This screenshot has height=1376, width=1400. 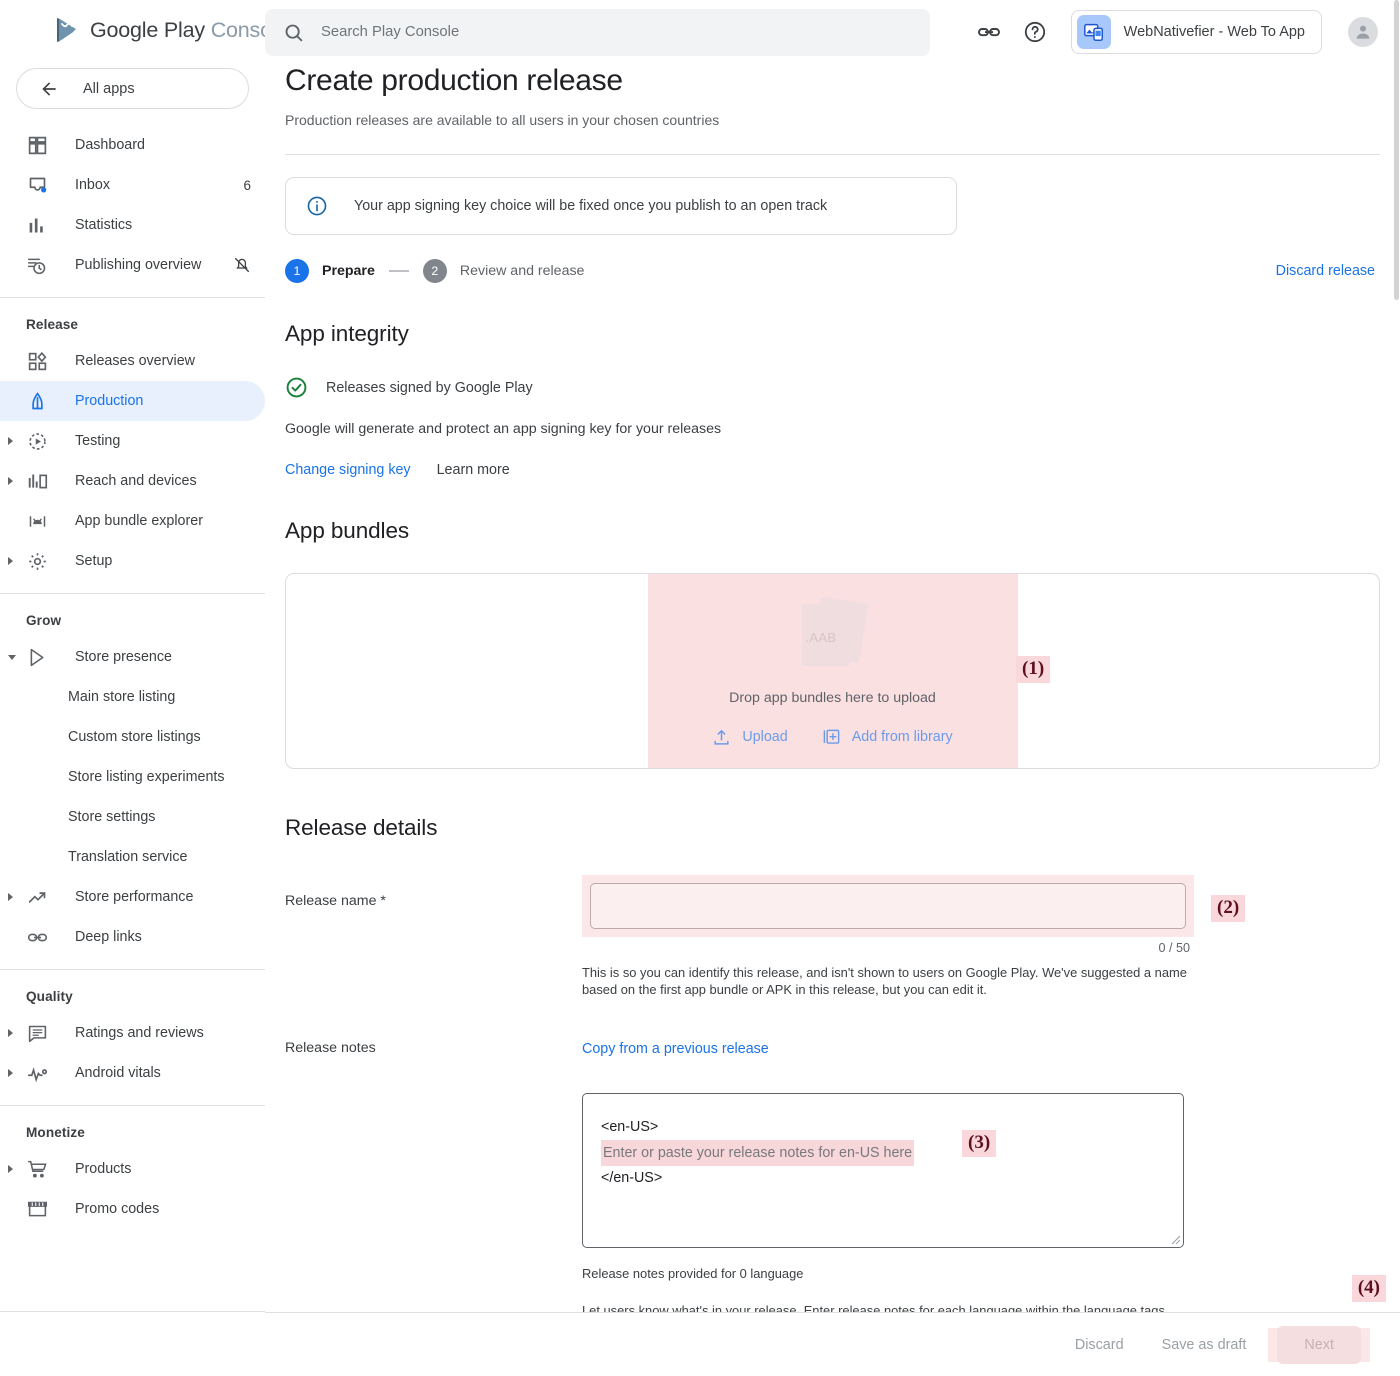 What do you see at coordinates (37, 1169) in the screenshot?
I see `products-cart-icon` at bounding box center [37, 1169].